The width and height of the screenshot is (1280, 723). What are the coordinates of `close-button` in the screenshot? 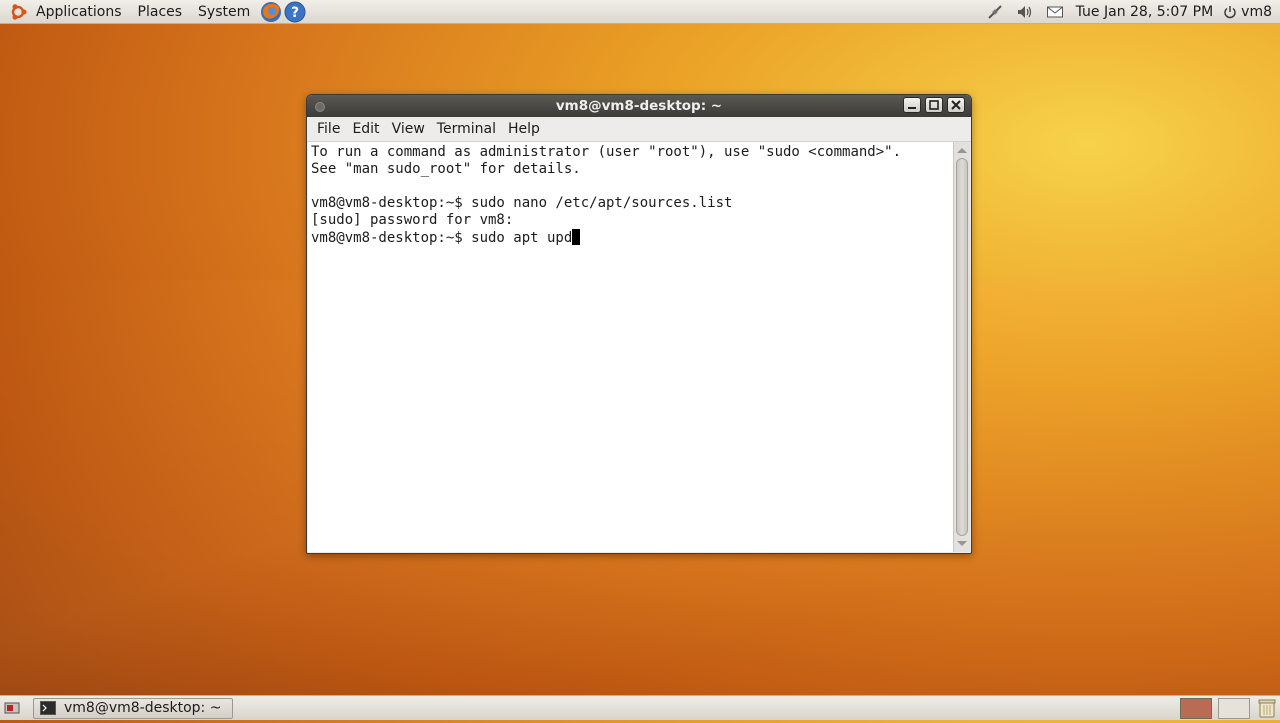 It's located at (956, 105).